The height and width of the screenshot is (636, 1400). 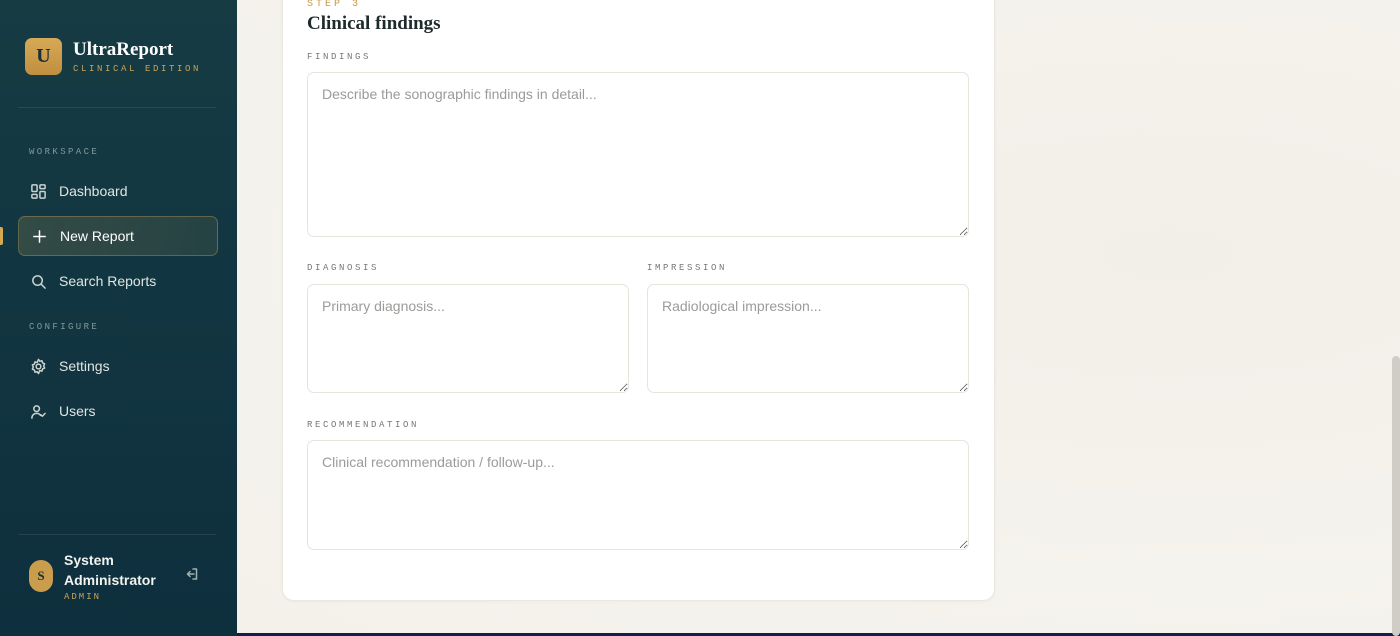 What do you see at coordinates (363, 425) in the screenshot?
I see `recommendation-label: RECOMMENDATION` at bounding box center [363, 425].